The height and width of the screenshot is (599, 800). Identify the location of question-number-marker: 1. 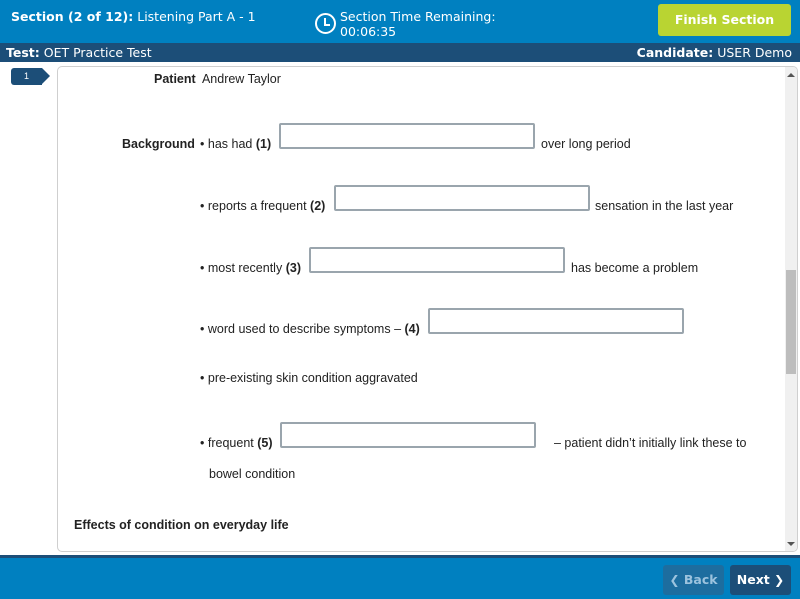
(30, 76).